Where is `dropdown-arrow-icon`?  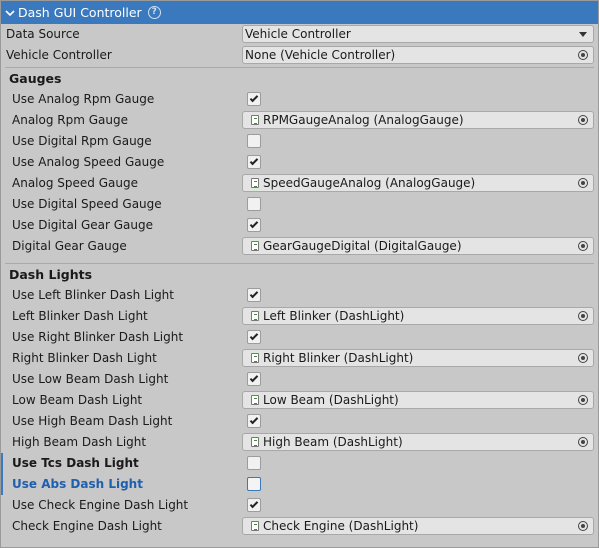 dropdown-arrow-icon is located at coordinates (583, 34).